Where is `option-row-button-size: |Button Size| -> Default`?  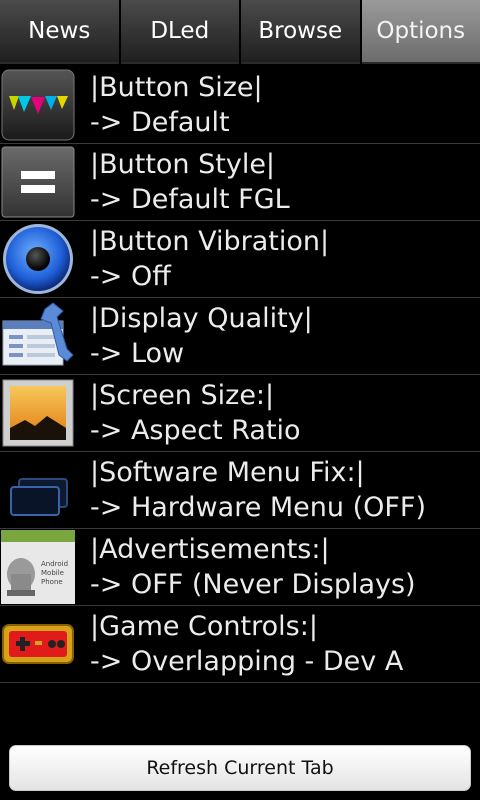
option-row-button-size: |Button Size| -> Default is located at coordinates (240, 105).